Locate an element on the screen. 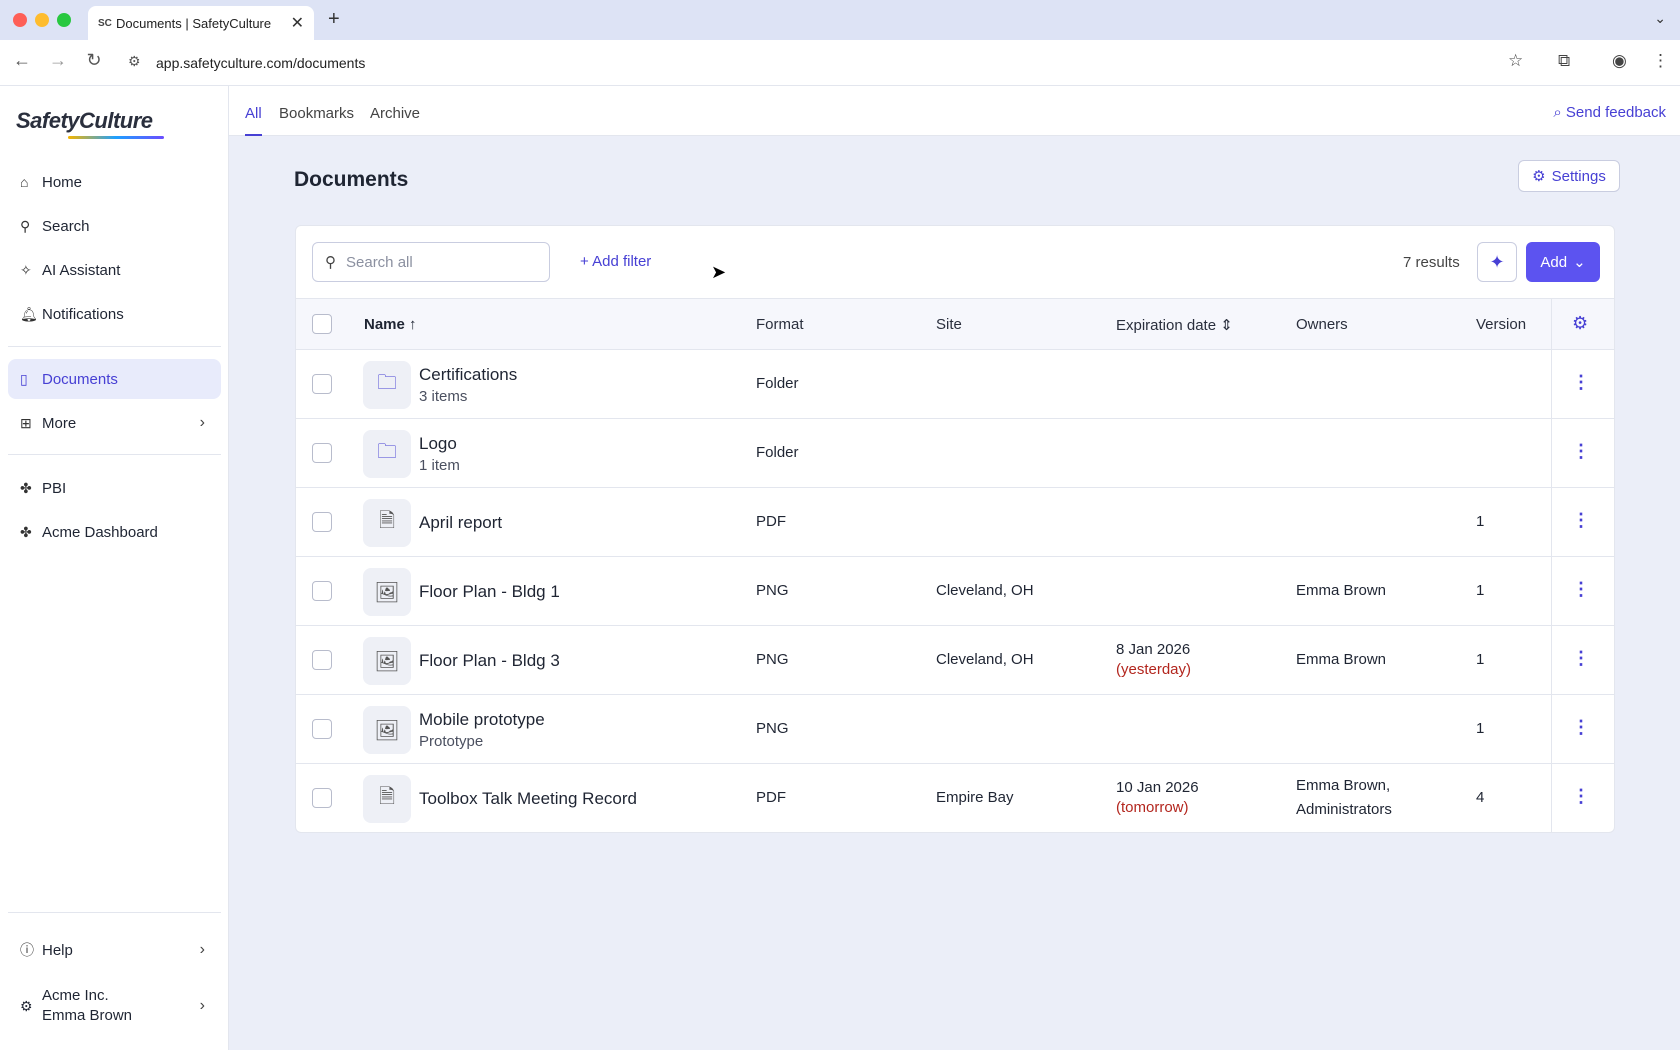 Image resolution: width=1680 pixels, height=1050 pixels. column-settings-gear-icon: ⚙ is located at coordinates (1580, 323).